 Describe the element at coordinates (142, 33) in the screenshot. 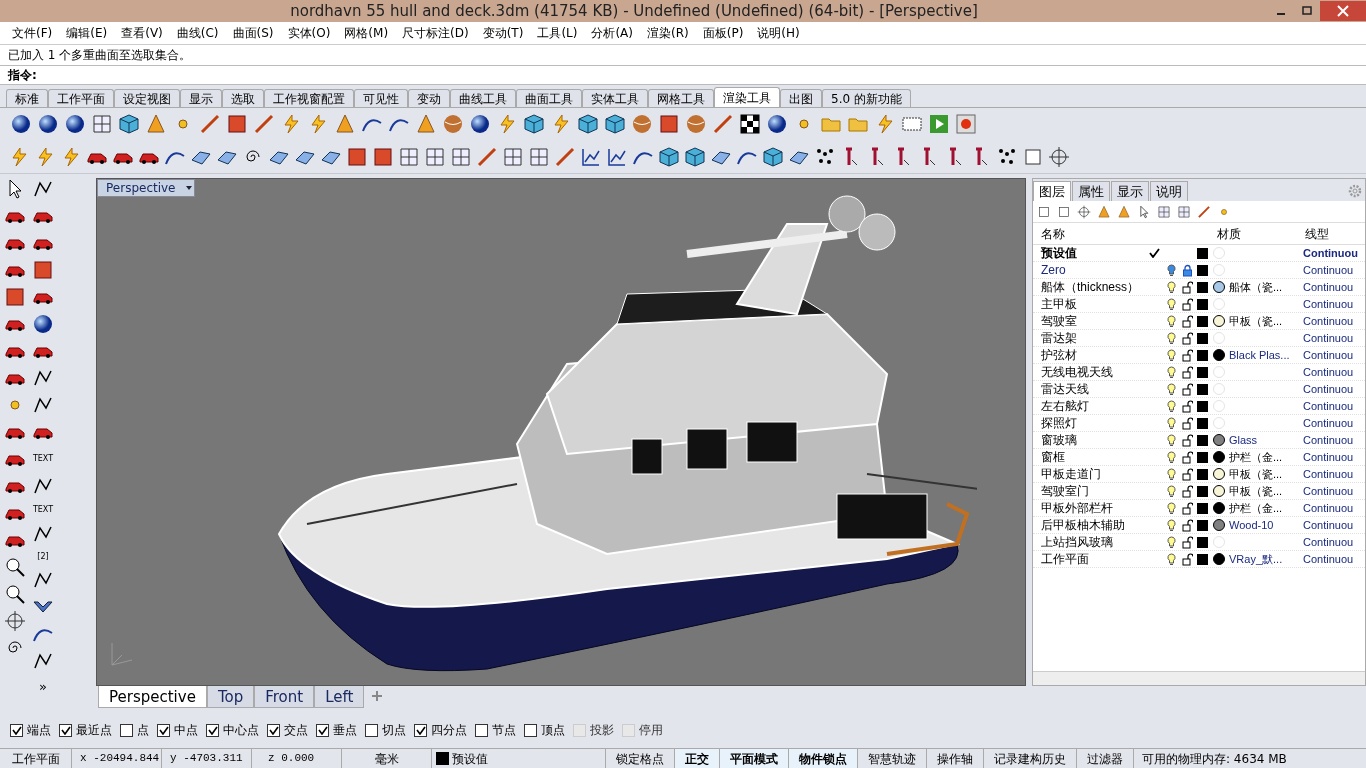

I see `menu-item: 查看(V)` at that location.